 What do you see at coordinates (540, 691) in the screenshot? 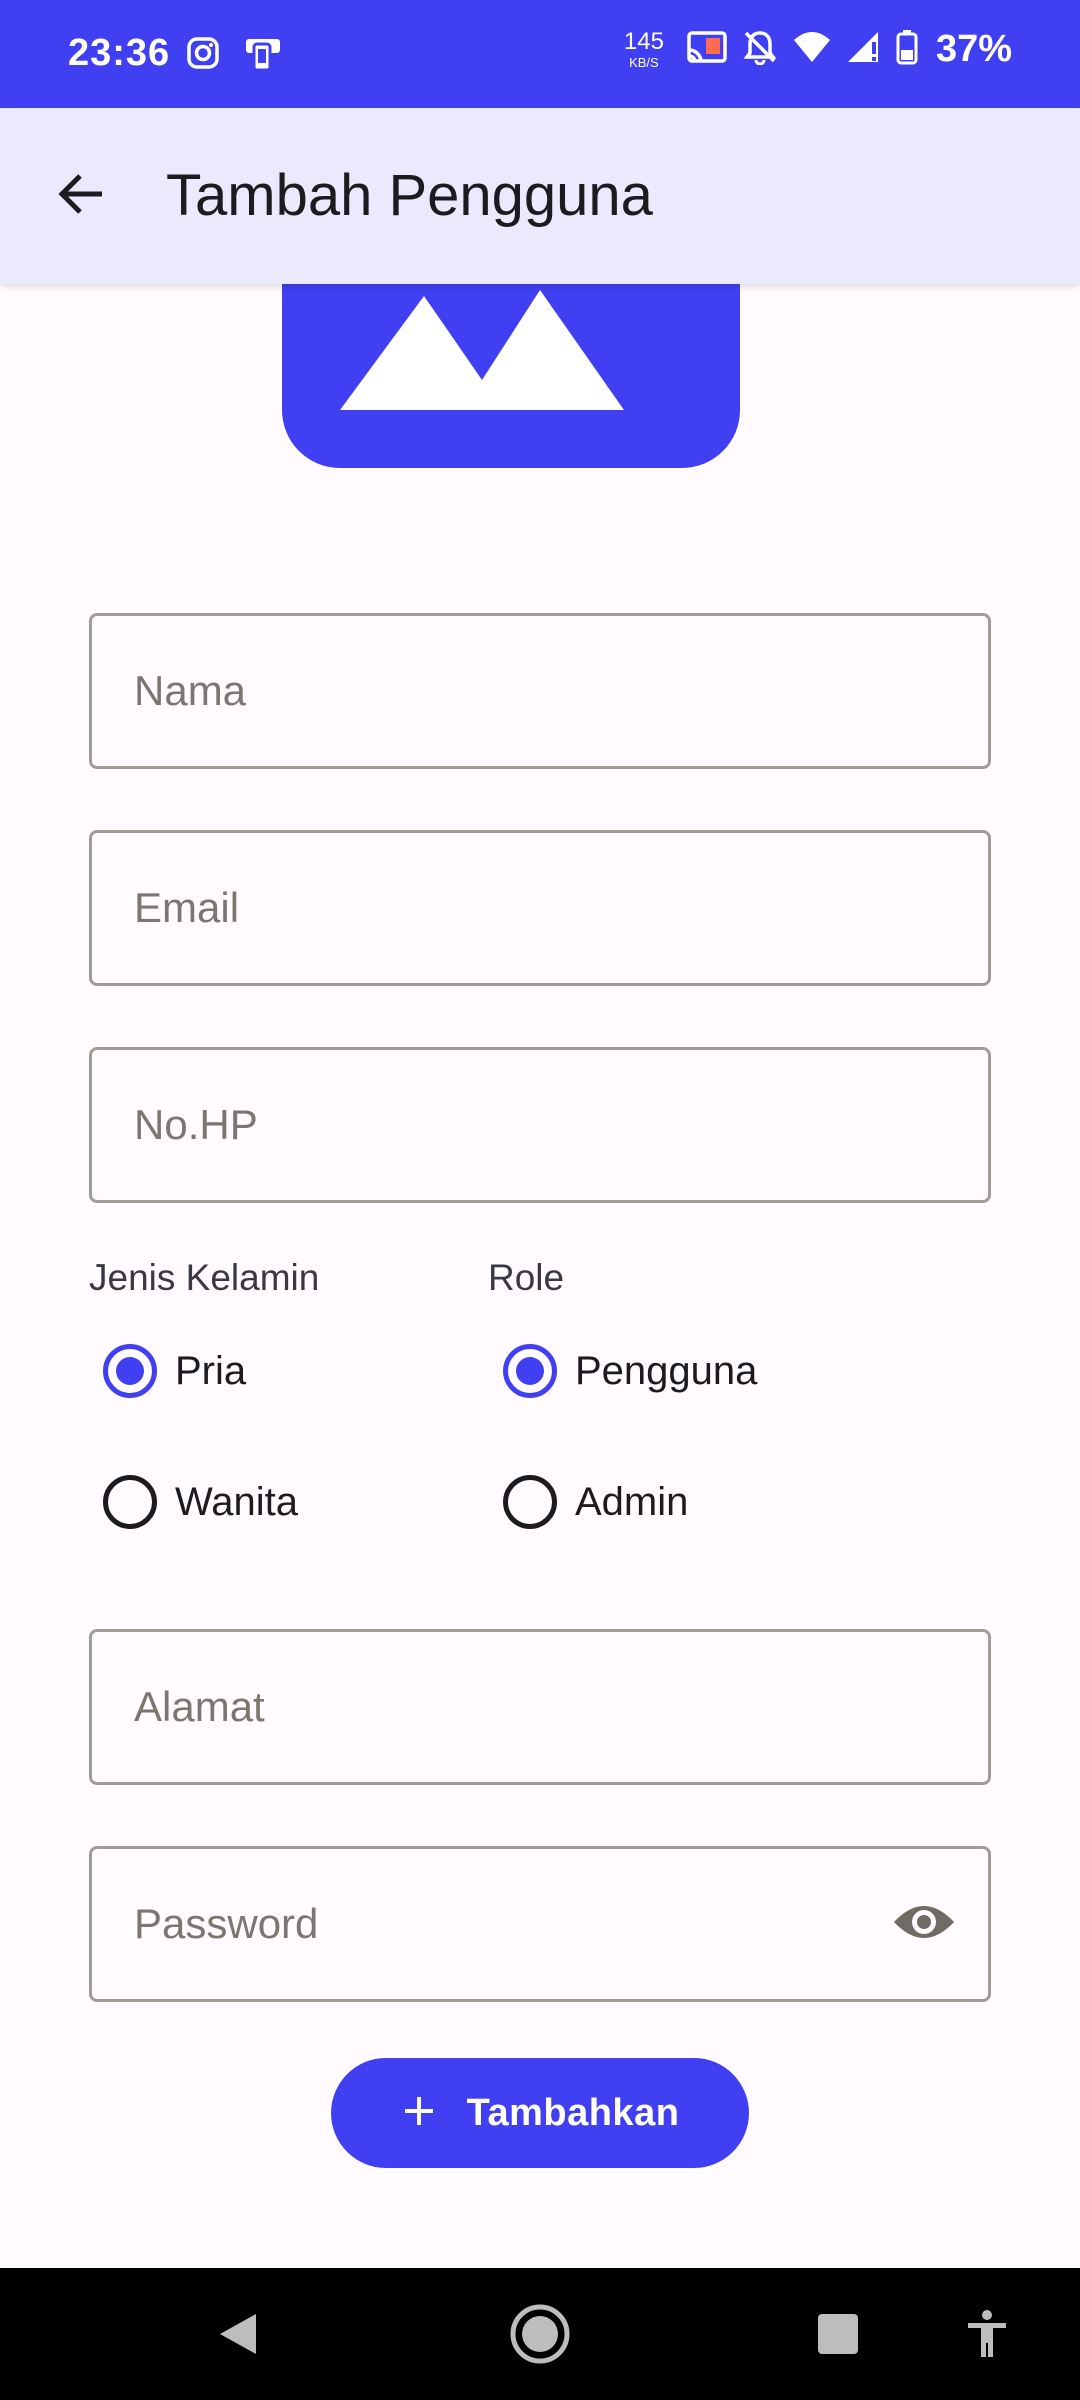
I see `nama-field: Nama` at bounding box center [540, 691].